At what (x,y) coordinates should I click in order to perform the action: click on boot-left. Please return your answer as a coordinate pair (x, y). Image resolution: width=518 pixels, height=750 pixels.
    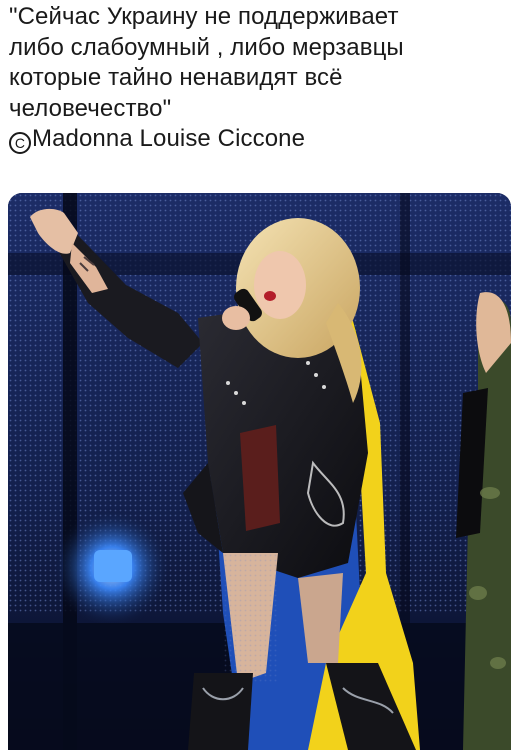
    Looking at the image, I should click on (220, 711).